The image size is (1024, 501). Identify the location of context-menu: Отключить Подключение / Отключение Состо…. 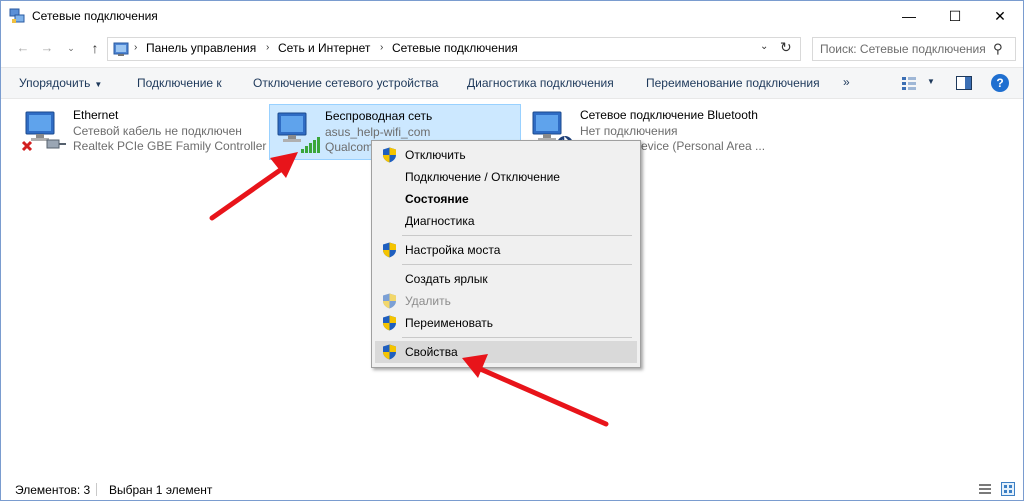
(506, 254).